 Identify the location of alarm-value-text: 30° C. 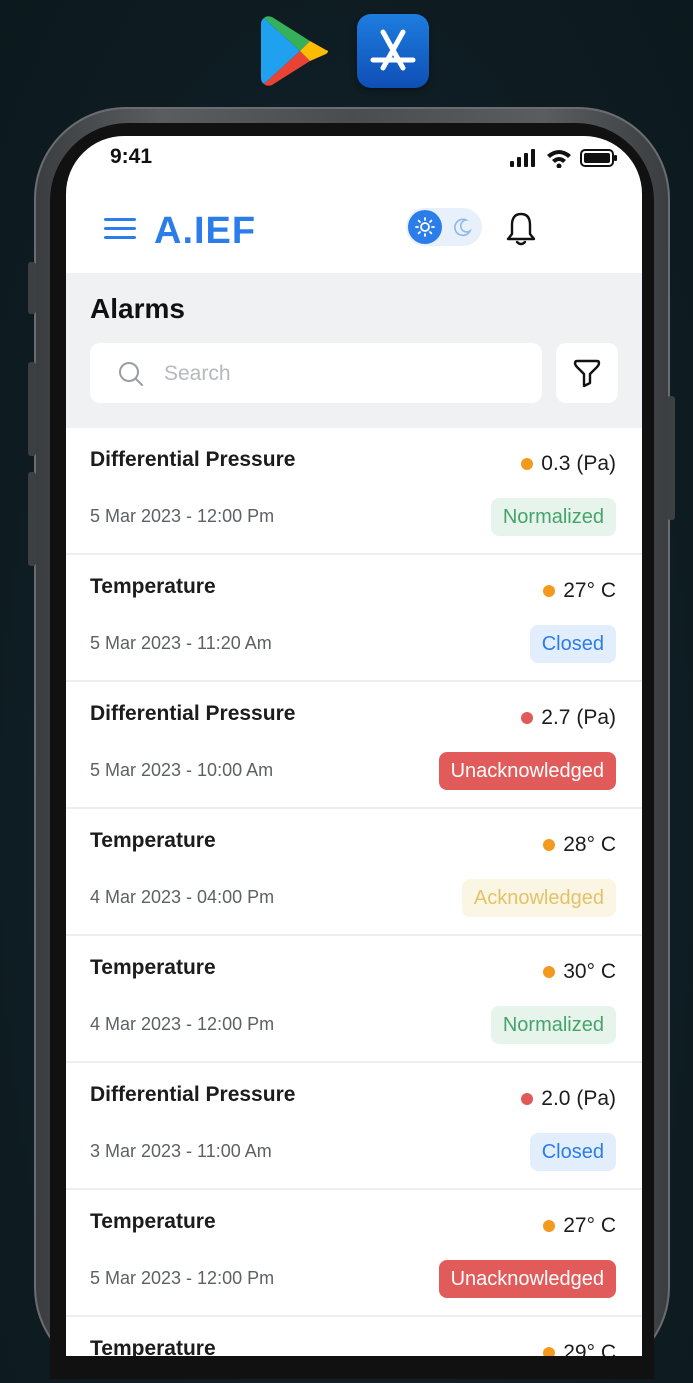
(589, 971).